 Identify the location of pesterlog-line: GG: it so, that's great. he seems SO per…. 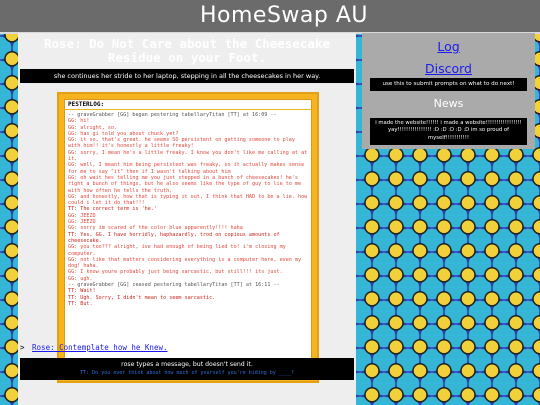
(183, 143).